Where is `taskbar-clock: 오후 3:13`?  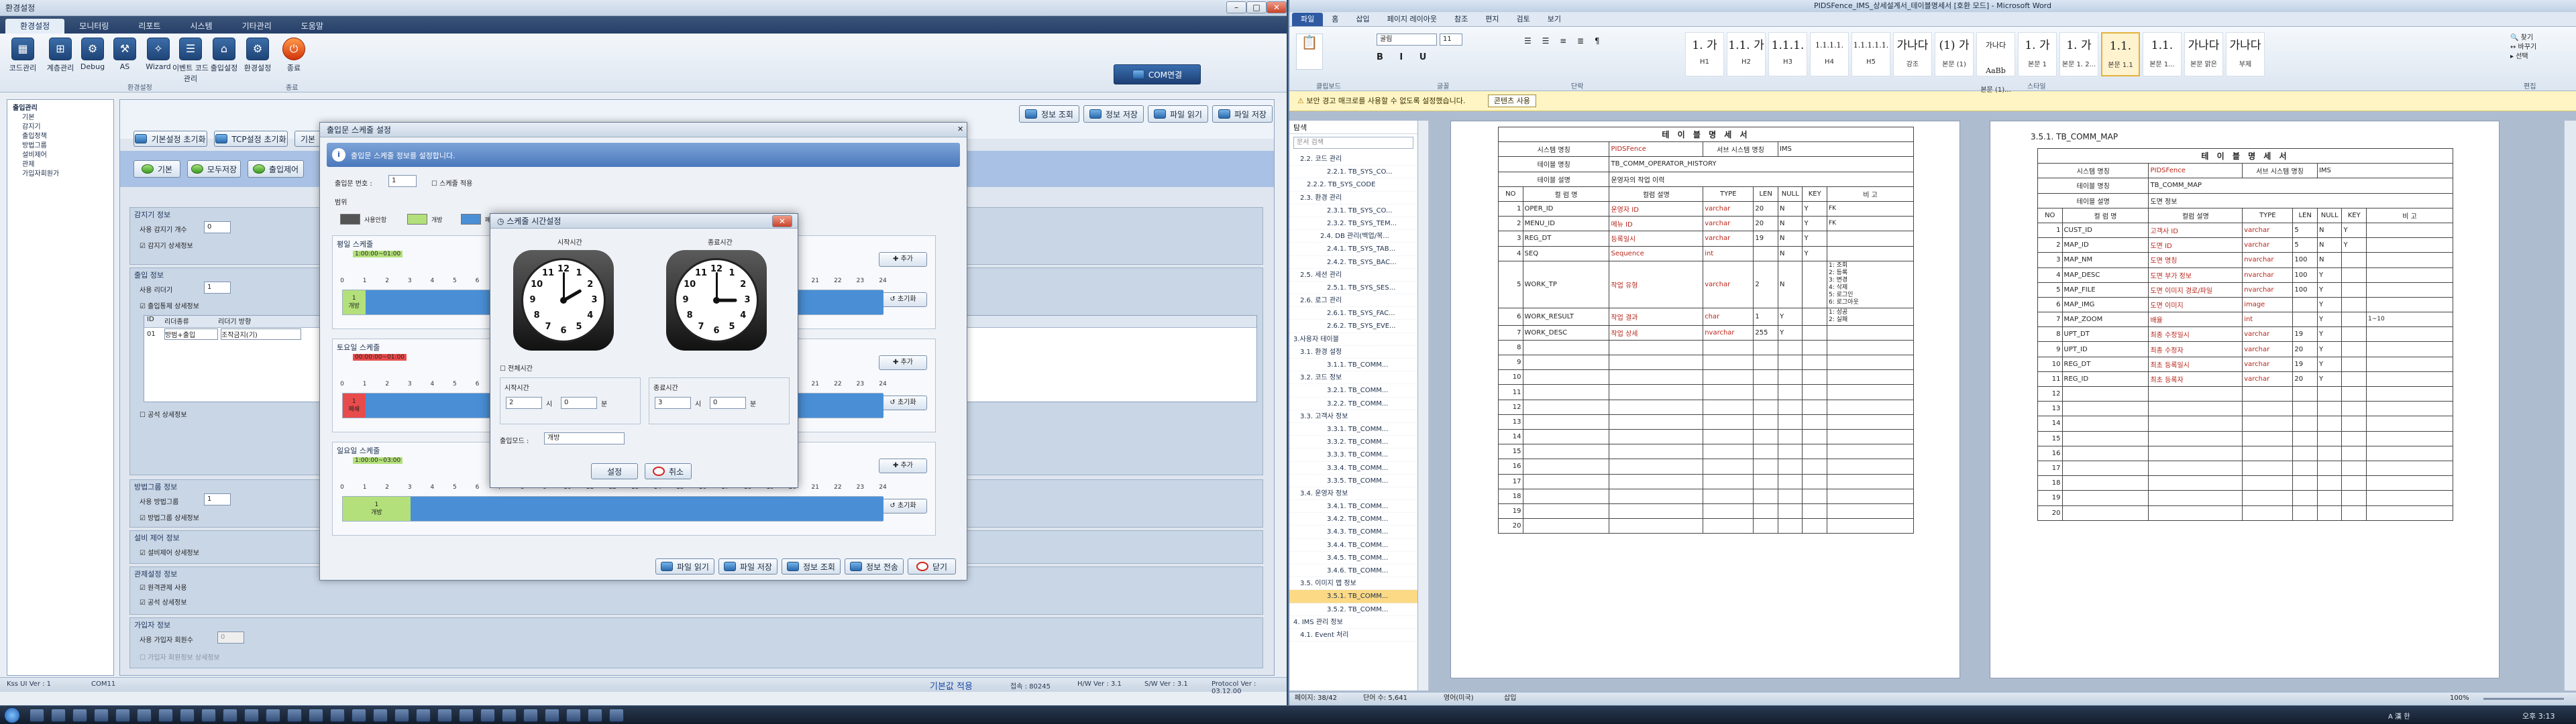
taskbar-clock: 오후 3:13 is located at coordinates (2538, 716).